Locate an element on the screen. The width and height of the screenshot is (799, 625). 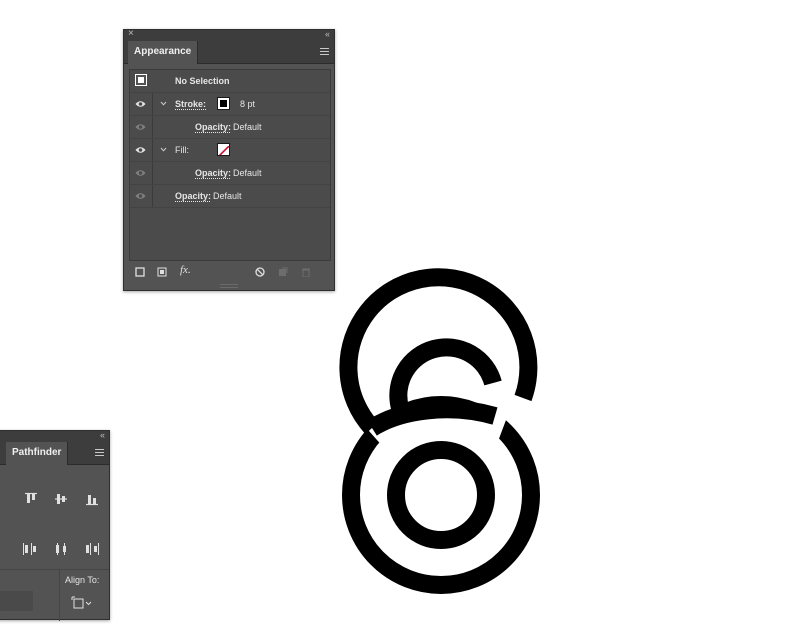
align-to-label: Align To: is located at coordinates (82, 580).